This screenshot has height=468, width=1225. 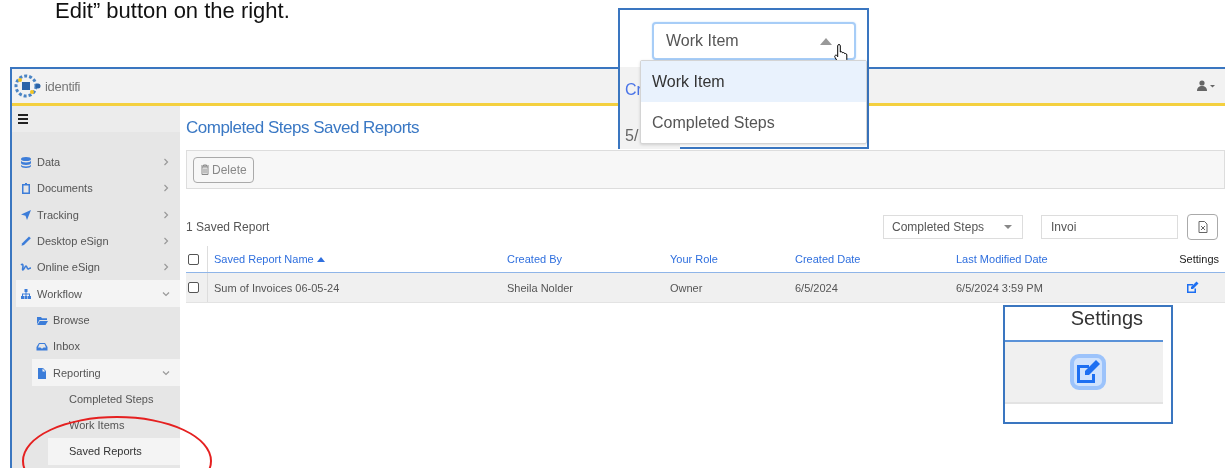 I want to click on export-button, so click(x=1202, y=227).